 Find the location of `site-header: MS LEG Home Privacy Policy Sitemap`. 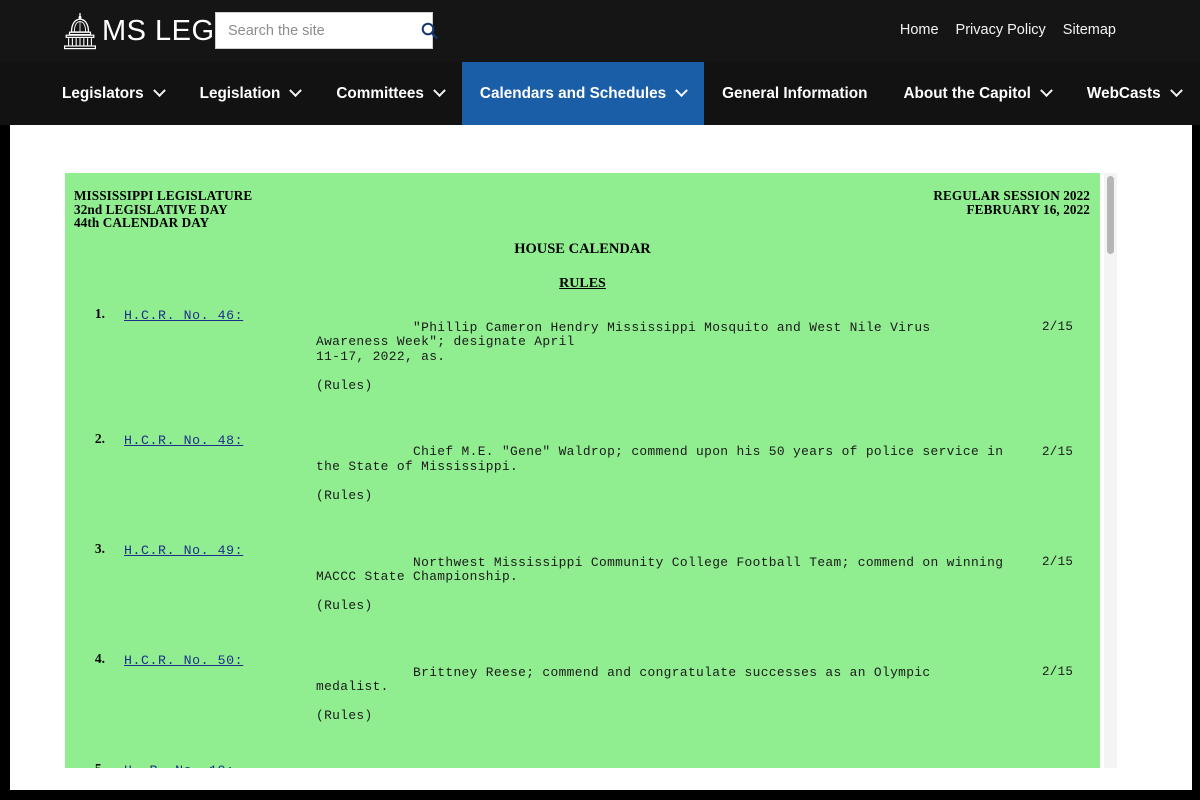

site-header: MS LEG Home Privacy Policy Sitemap is located at coordinates (600, 31).